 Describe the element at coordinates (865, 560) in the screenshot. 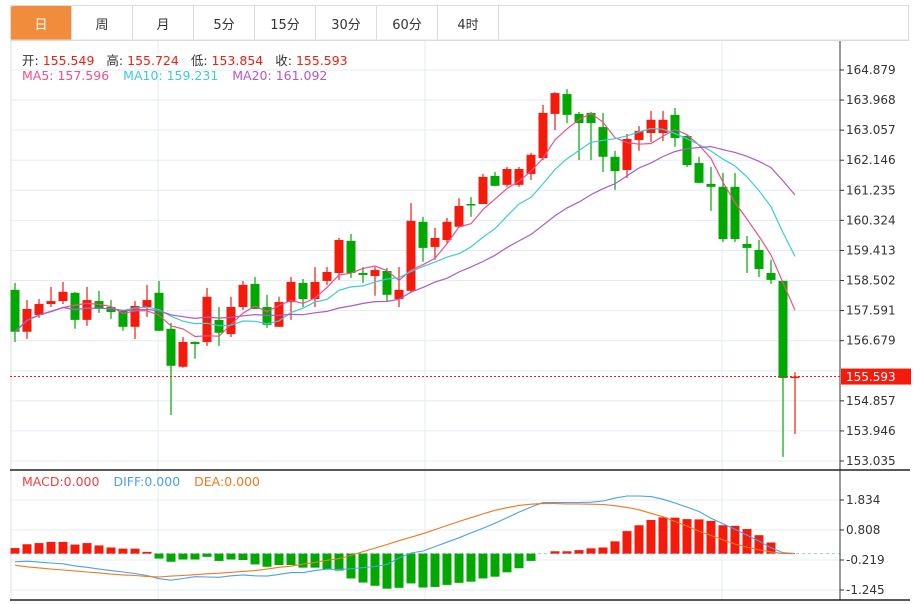

I see `macd-tick-label: -0.219` at that location.